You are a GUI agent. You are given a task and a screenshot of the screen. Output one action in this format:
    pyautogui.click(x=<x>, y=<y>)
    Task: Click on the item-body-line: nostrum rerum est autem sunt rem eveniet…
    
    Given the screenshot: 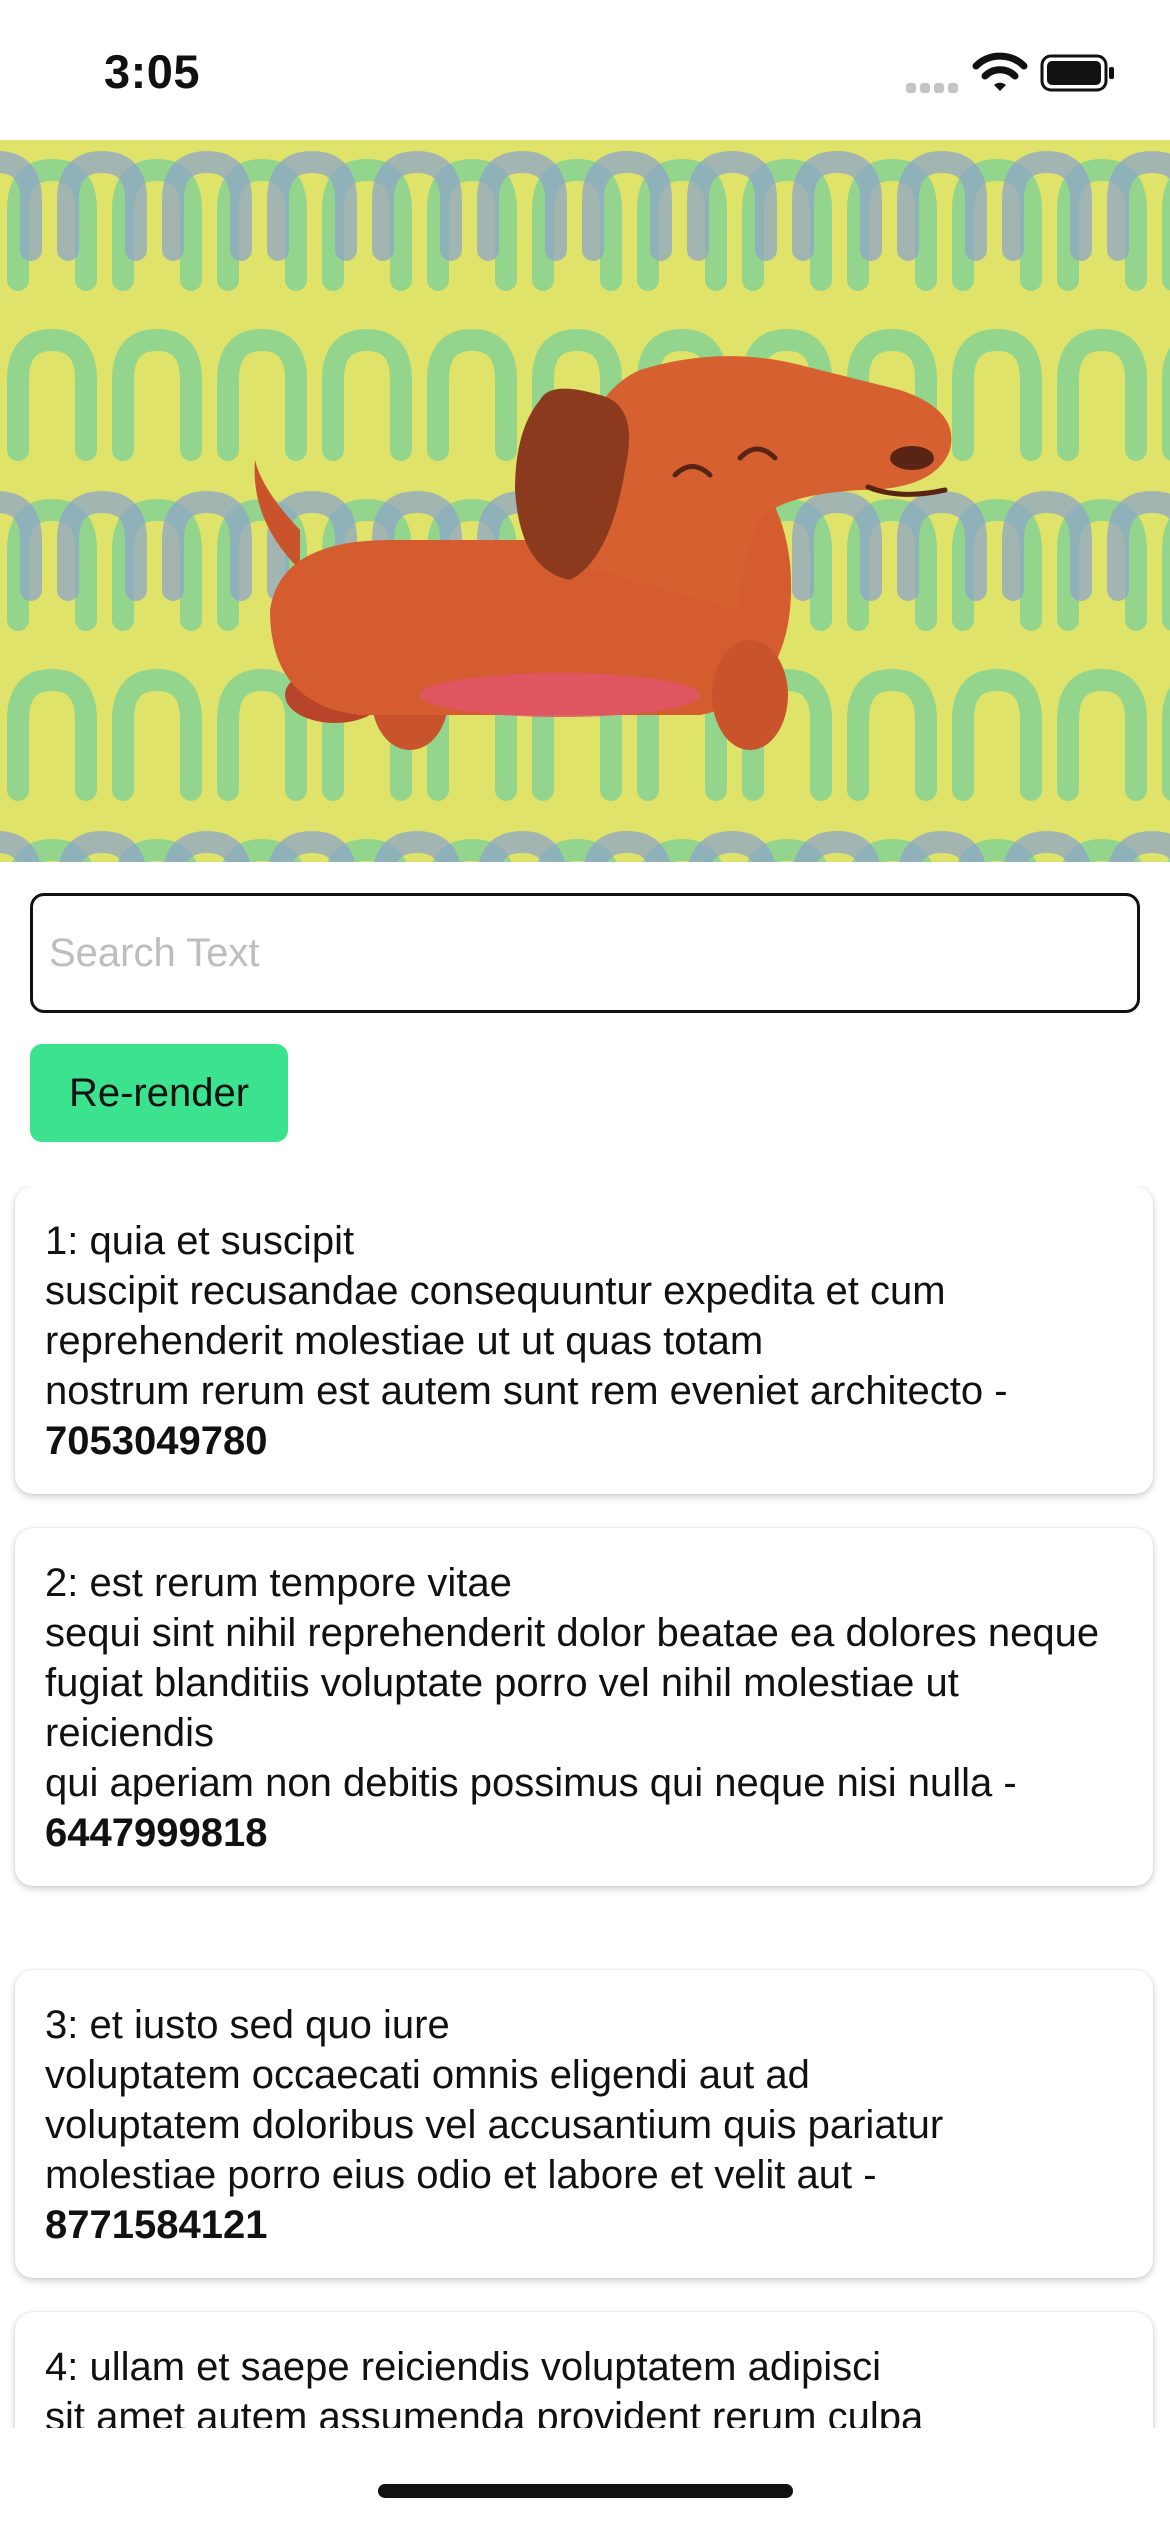 What is the action you would take?
    pyautogui.click(x=526, y=1391)
    